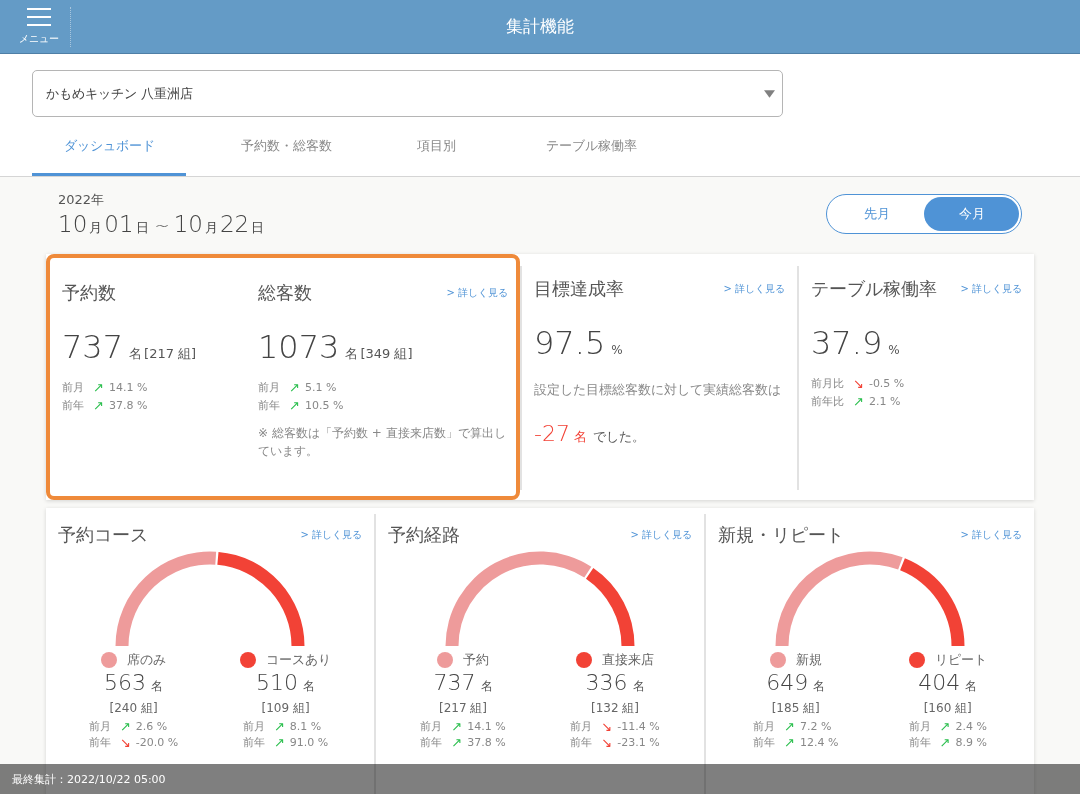 This screenshot has width=1080, height=794. I want to click on tab: 予約数・総客数, so click(286, 153).